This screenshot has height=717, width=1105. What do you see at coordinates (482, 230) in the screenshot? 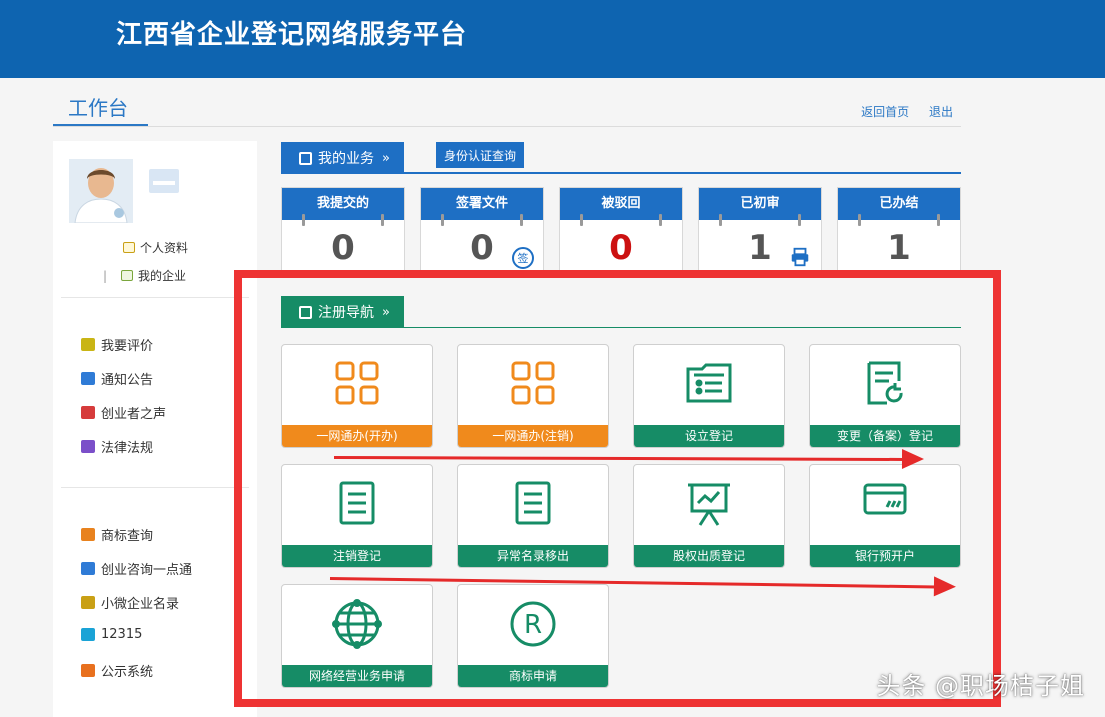
I see `stat-card: 签署文件 0 签` at bounding box center [482, 230].